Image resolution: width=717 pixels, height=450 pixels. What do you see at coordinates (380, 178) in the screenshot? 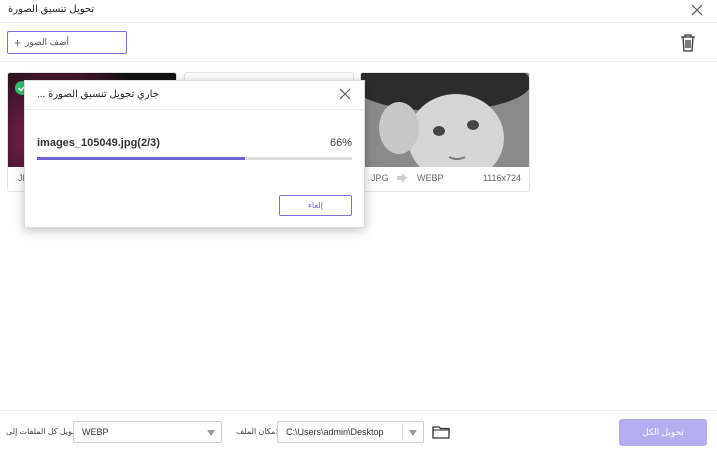
I see `source-format: JPG` at bounding box center [380, 178].